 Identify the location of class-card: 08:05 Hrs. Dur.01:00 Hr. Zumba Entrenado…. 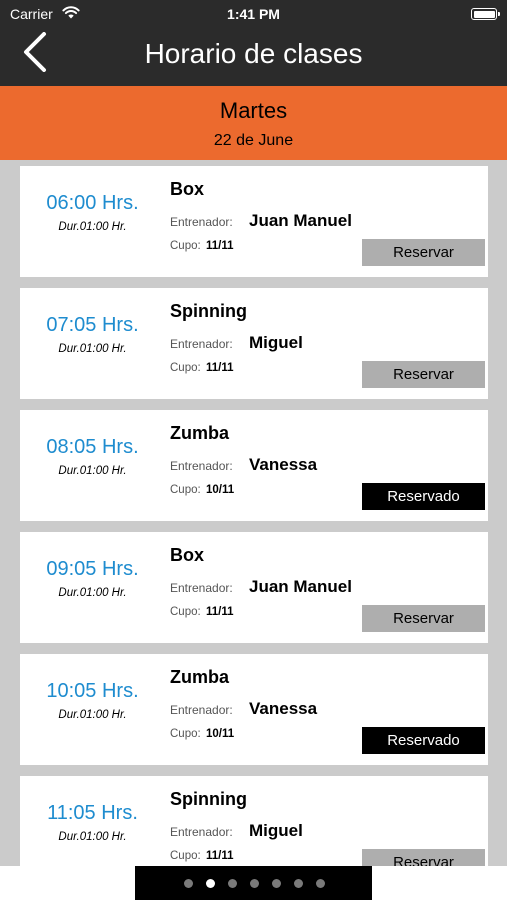
(254, 465).